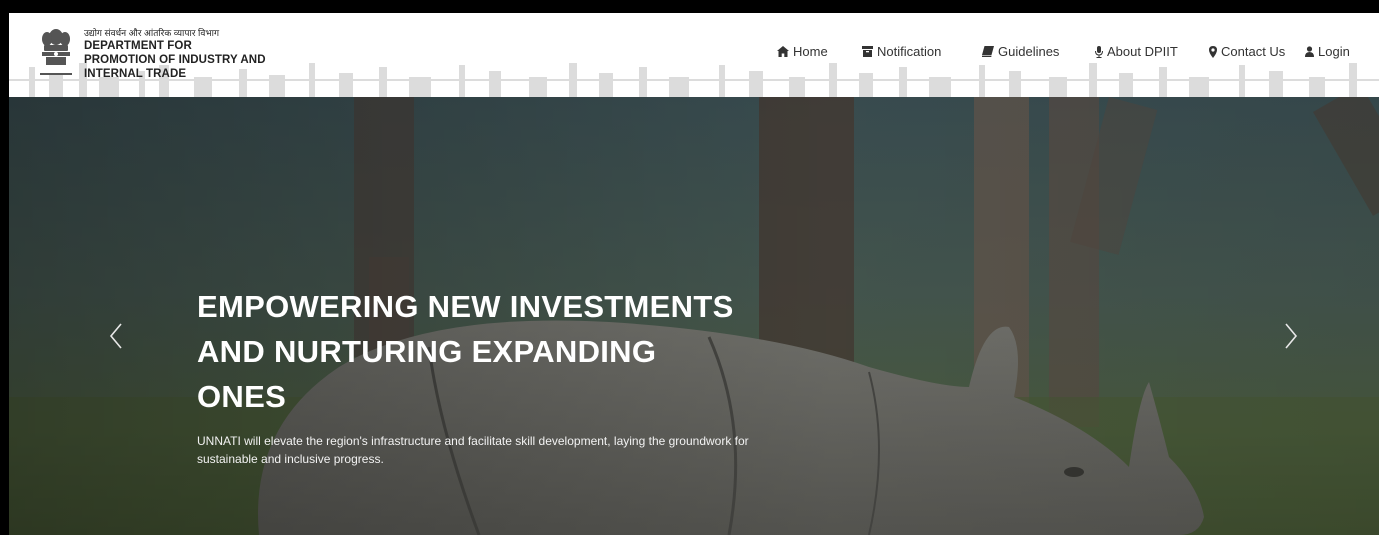 Image resolution: width=1379 pixels, height=535 pixels. I want to click on nav-notification-label: Notification, so click(909, 51).